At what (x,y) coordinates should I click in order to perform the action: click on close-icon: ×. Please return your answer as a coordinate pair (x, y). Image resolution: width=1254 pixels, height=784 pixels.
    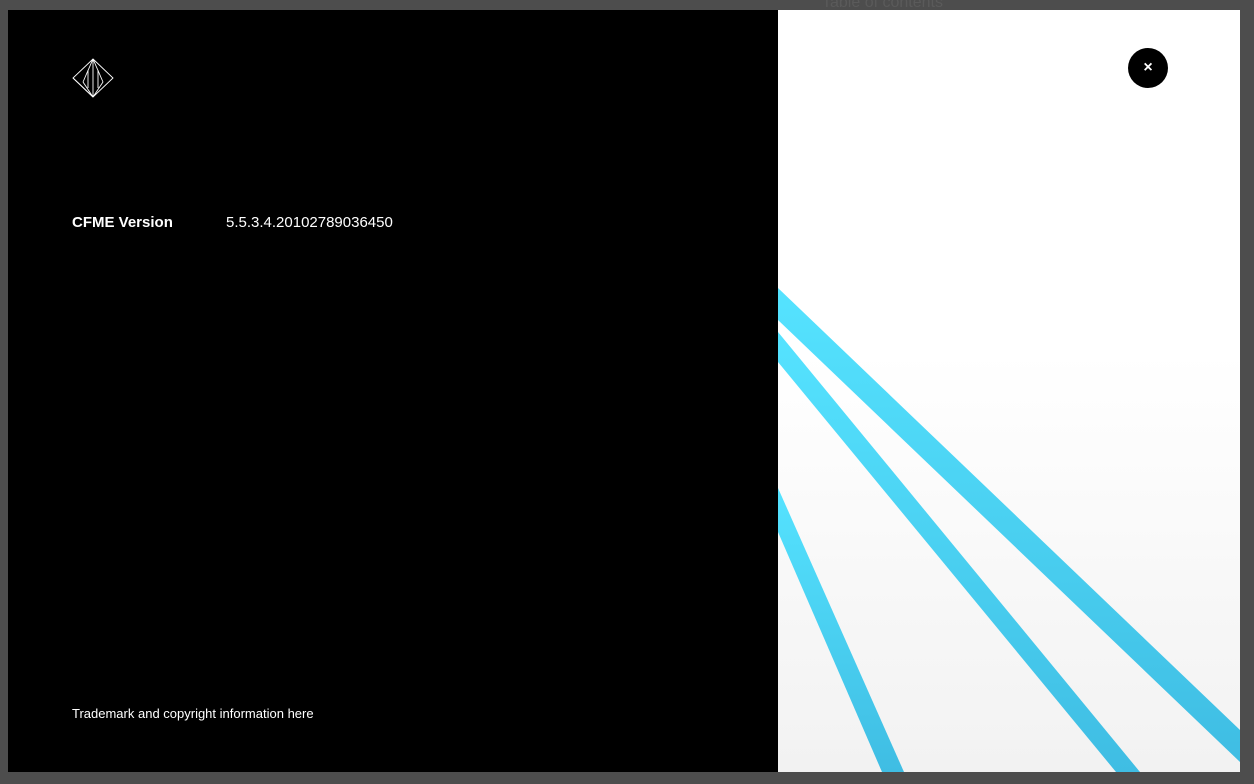
    Looking at the image, I should click on (1148, 67).